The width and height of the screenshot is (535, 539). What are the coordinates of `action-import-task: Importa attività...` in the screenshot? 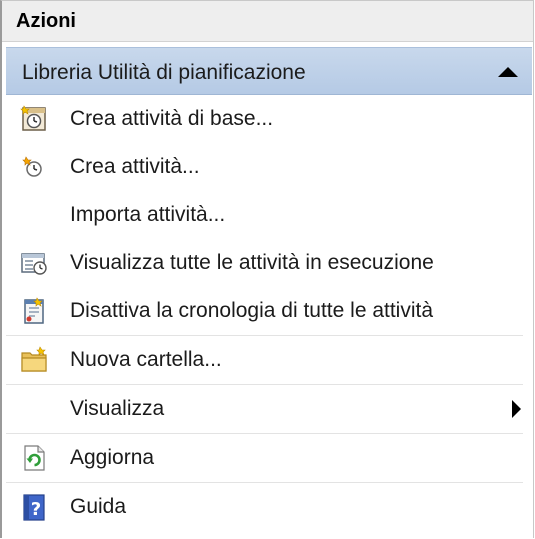 It's located at (264, 215).